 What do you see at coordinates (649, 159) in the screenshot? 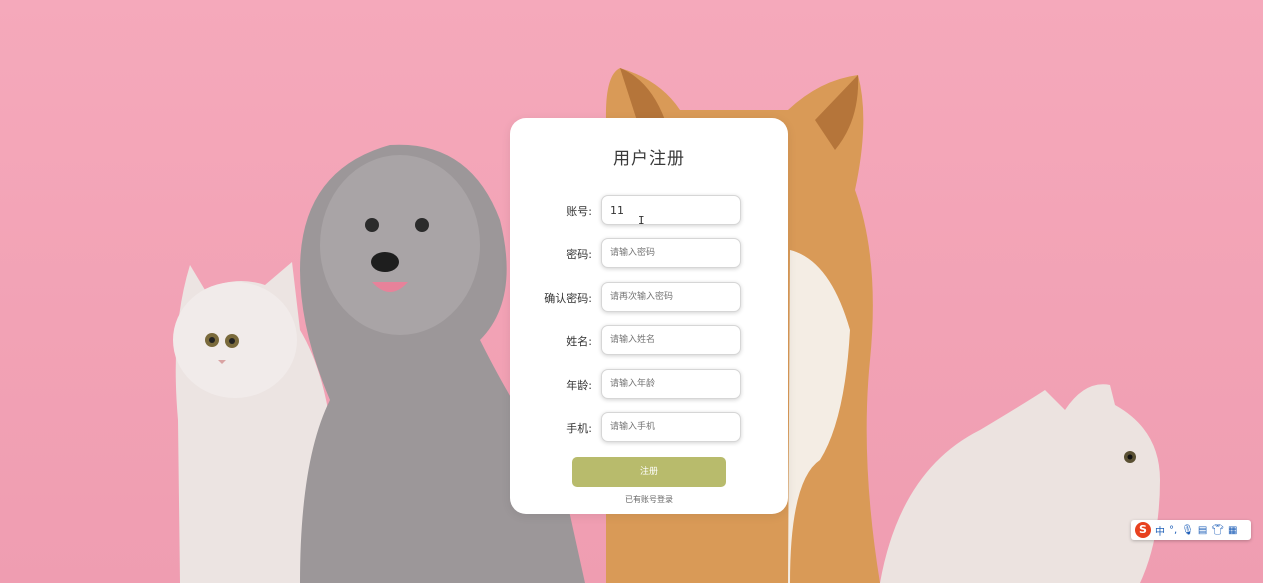
I see `page-title: 用户注册` at bounding box center [649, 159].